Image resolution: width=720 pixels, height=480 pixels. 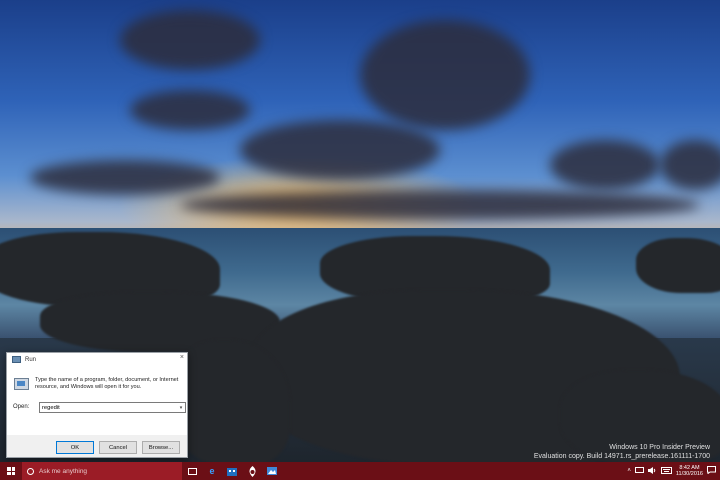 I want to click on chevron-down-icon: ▾, so click(x=181, y=408).